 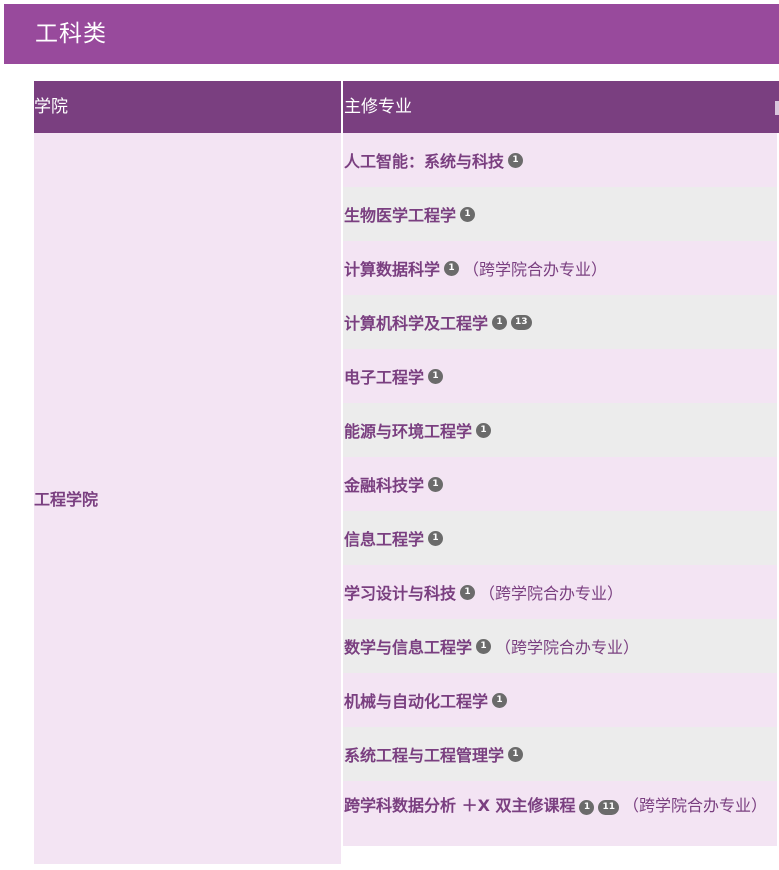 I want to click on header-divider, so click(x=342, y=107).